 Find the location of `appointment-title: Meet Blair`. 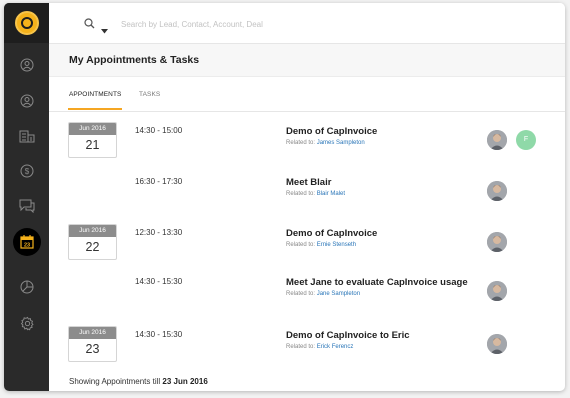

appointment-title: Meet Blair is located at coordinates (308, 182).